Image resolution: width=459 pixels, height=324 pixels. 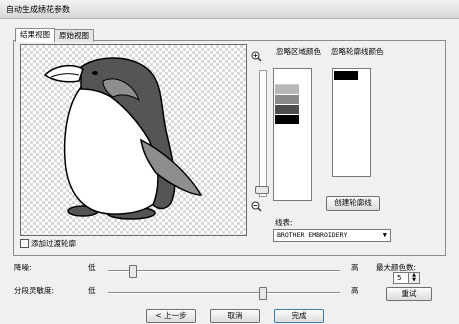 I want to click on penguin-eye, so click(x=95, y=73).